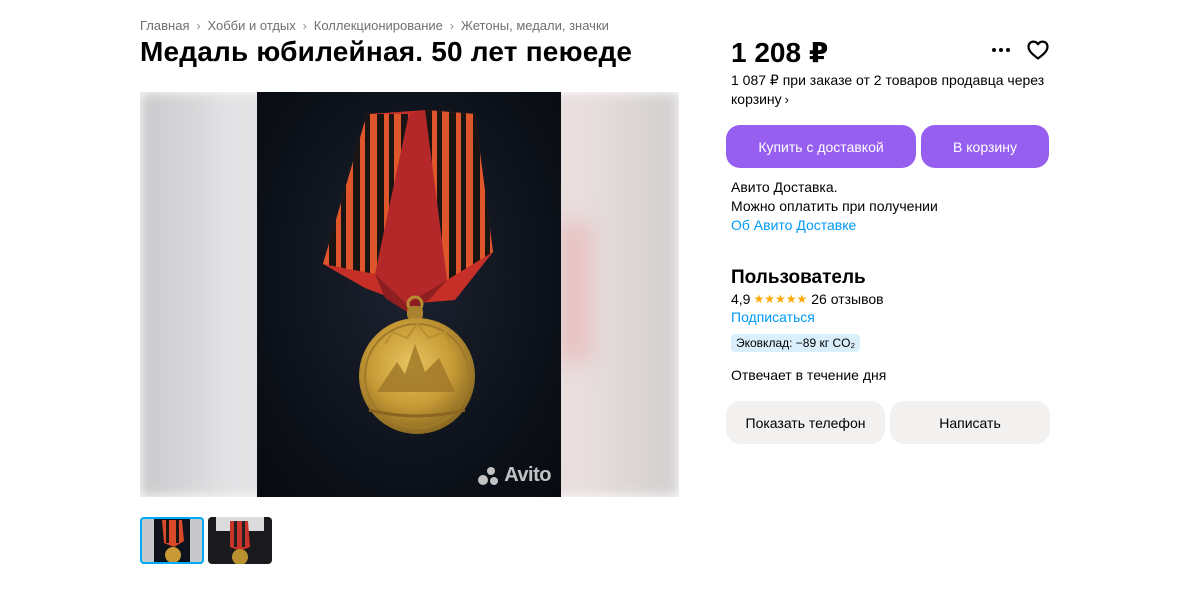  I want to click on subscribe-link: Подписаться, so click(773, 317).